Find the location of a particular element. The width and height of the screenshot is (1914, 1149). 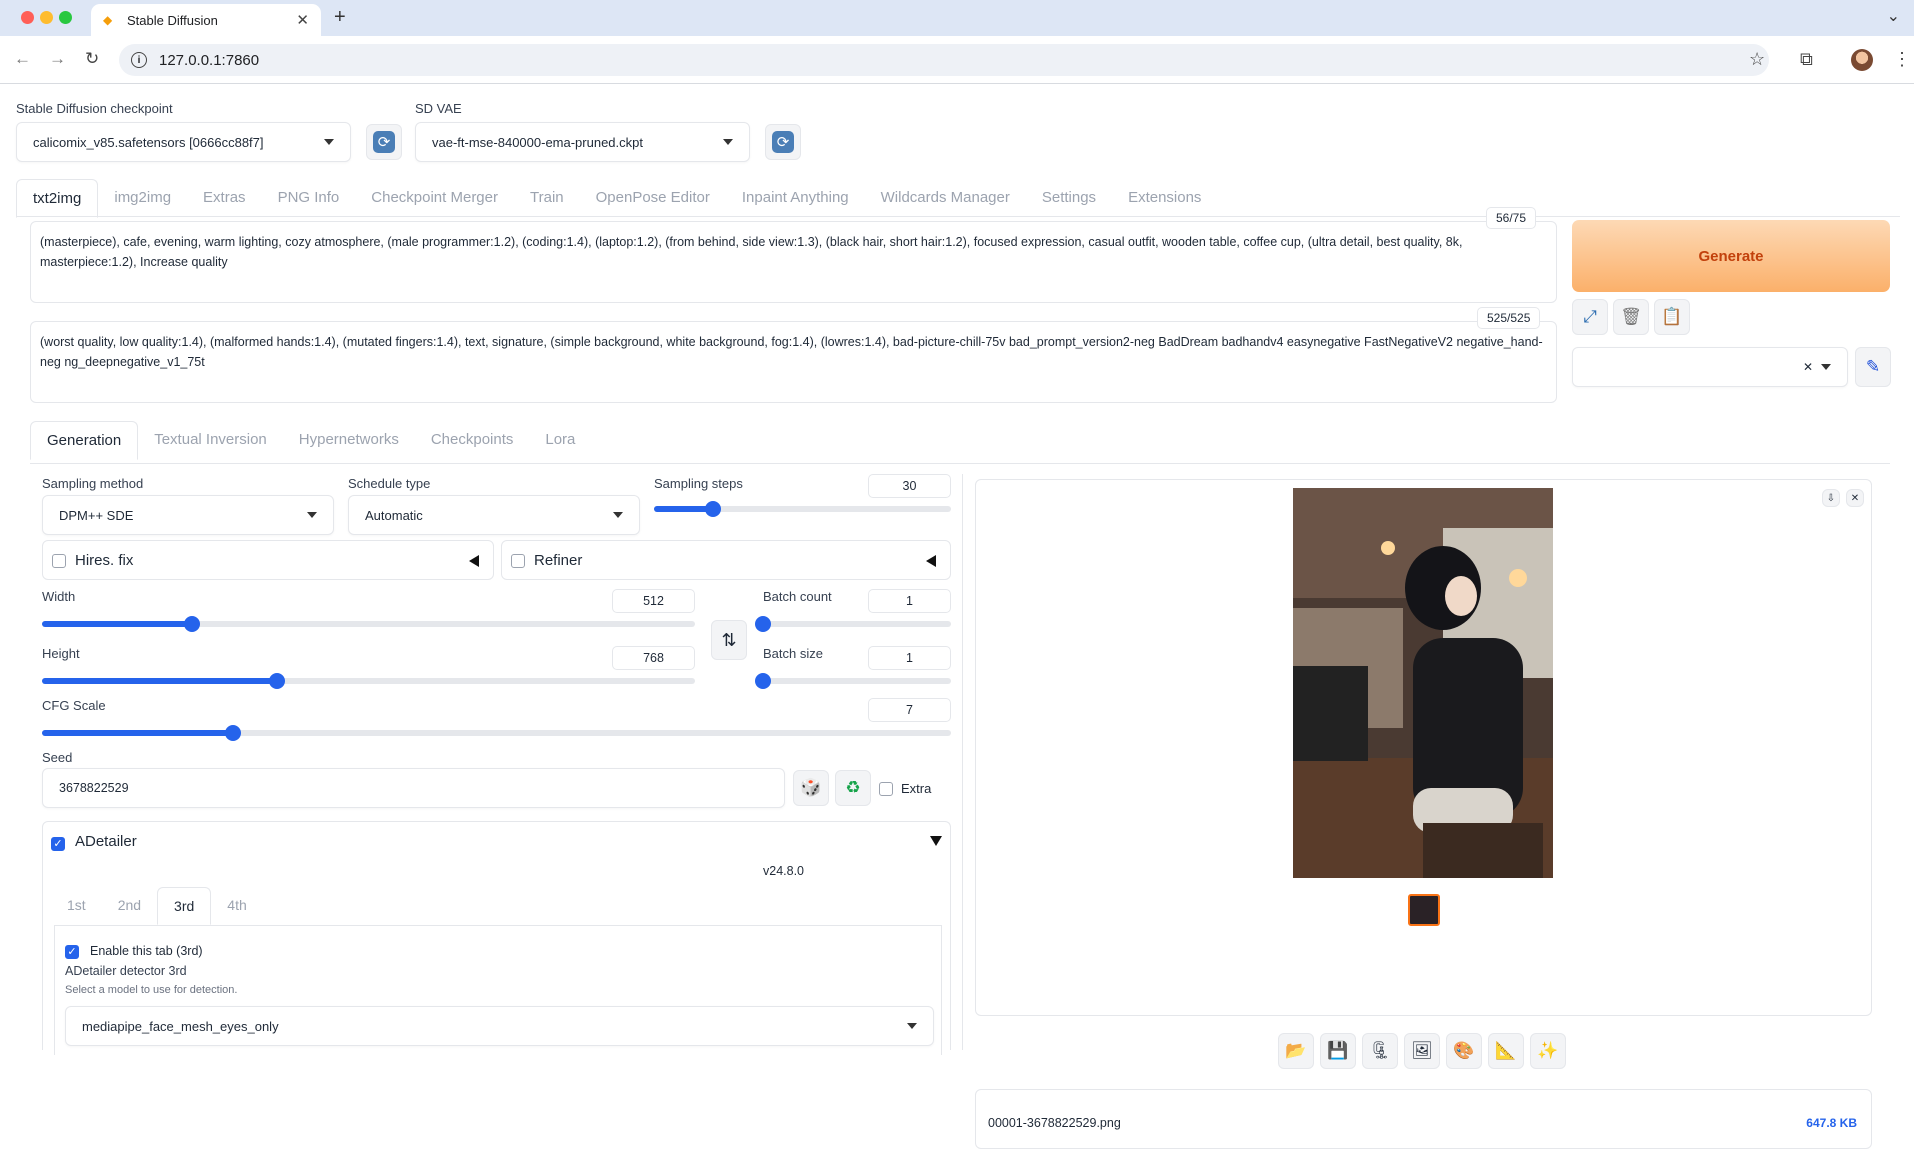

tab-textual-inversion: Textual Inversion is located at coordinates (210, 440).